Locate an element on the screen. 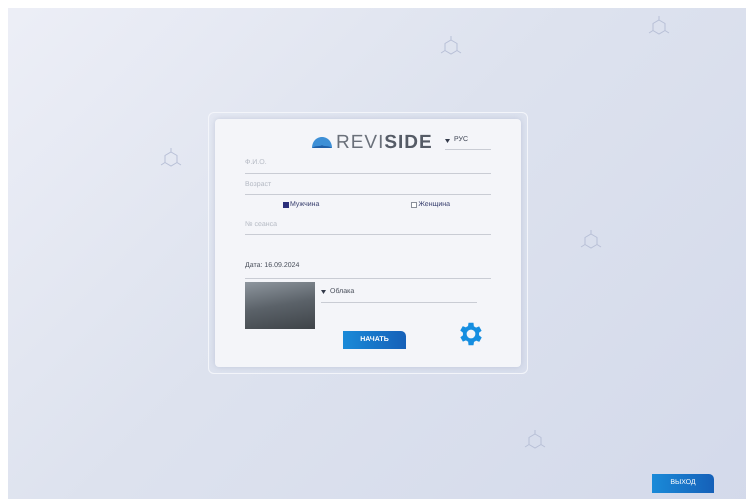 The image size is (746, 499). photo-placeholder is located at coordinates (280, 305).